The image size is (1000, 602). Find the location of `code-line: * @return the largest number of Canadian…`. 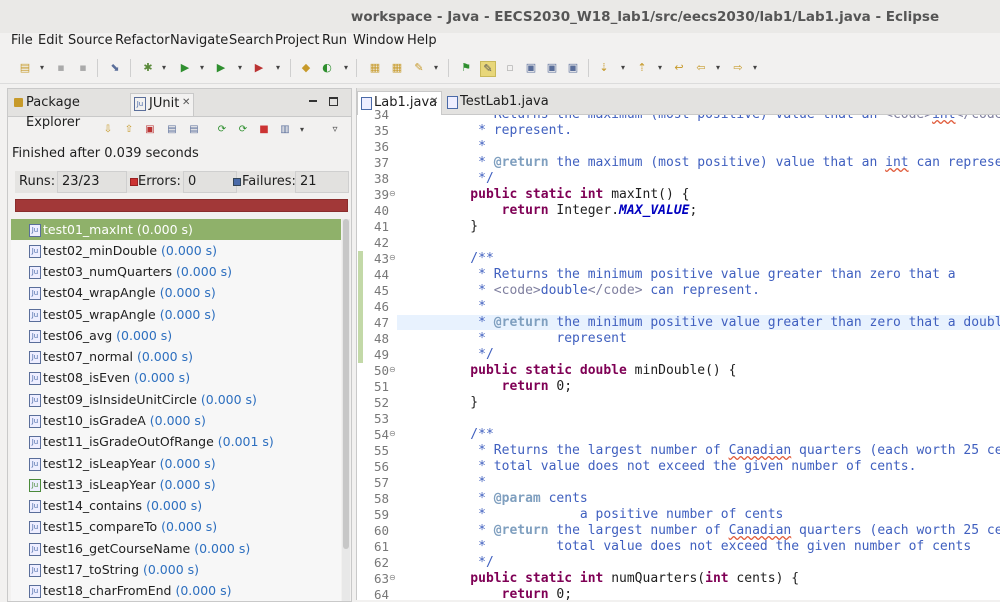

code-line: * @return the largest number of Canadian… is located at coordinates (719, 530).